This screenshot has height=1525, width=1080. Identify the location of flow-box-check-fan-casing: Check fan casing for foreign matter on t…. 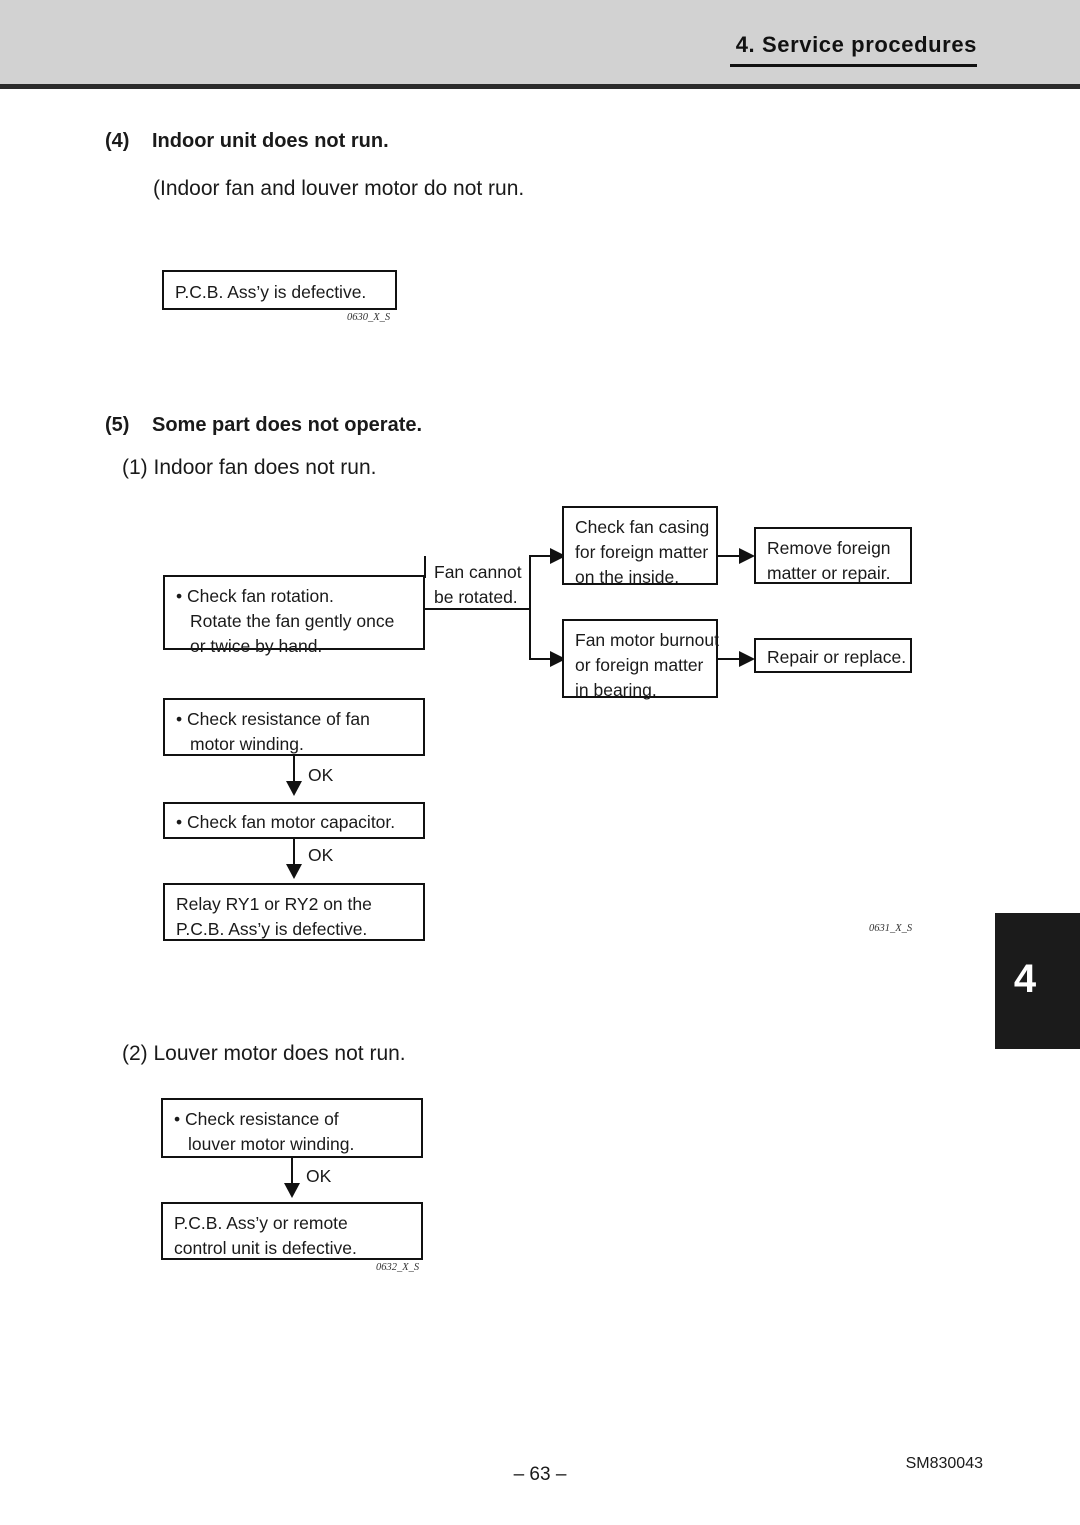
(640, 546).